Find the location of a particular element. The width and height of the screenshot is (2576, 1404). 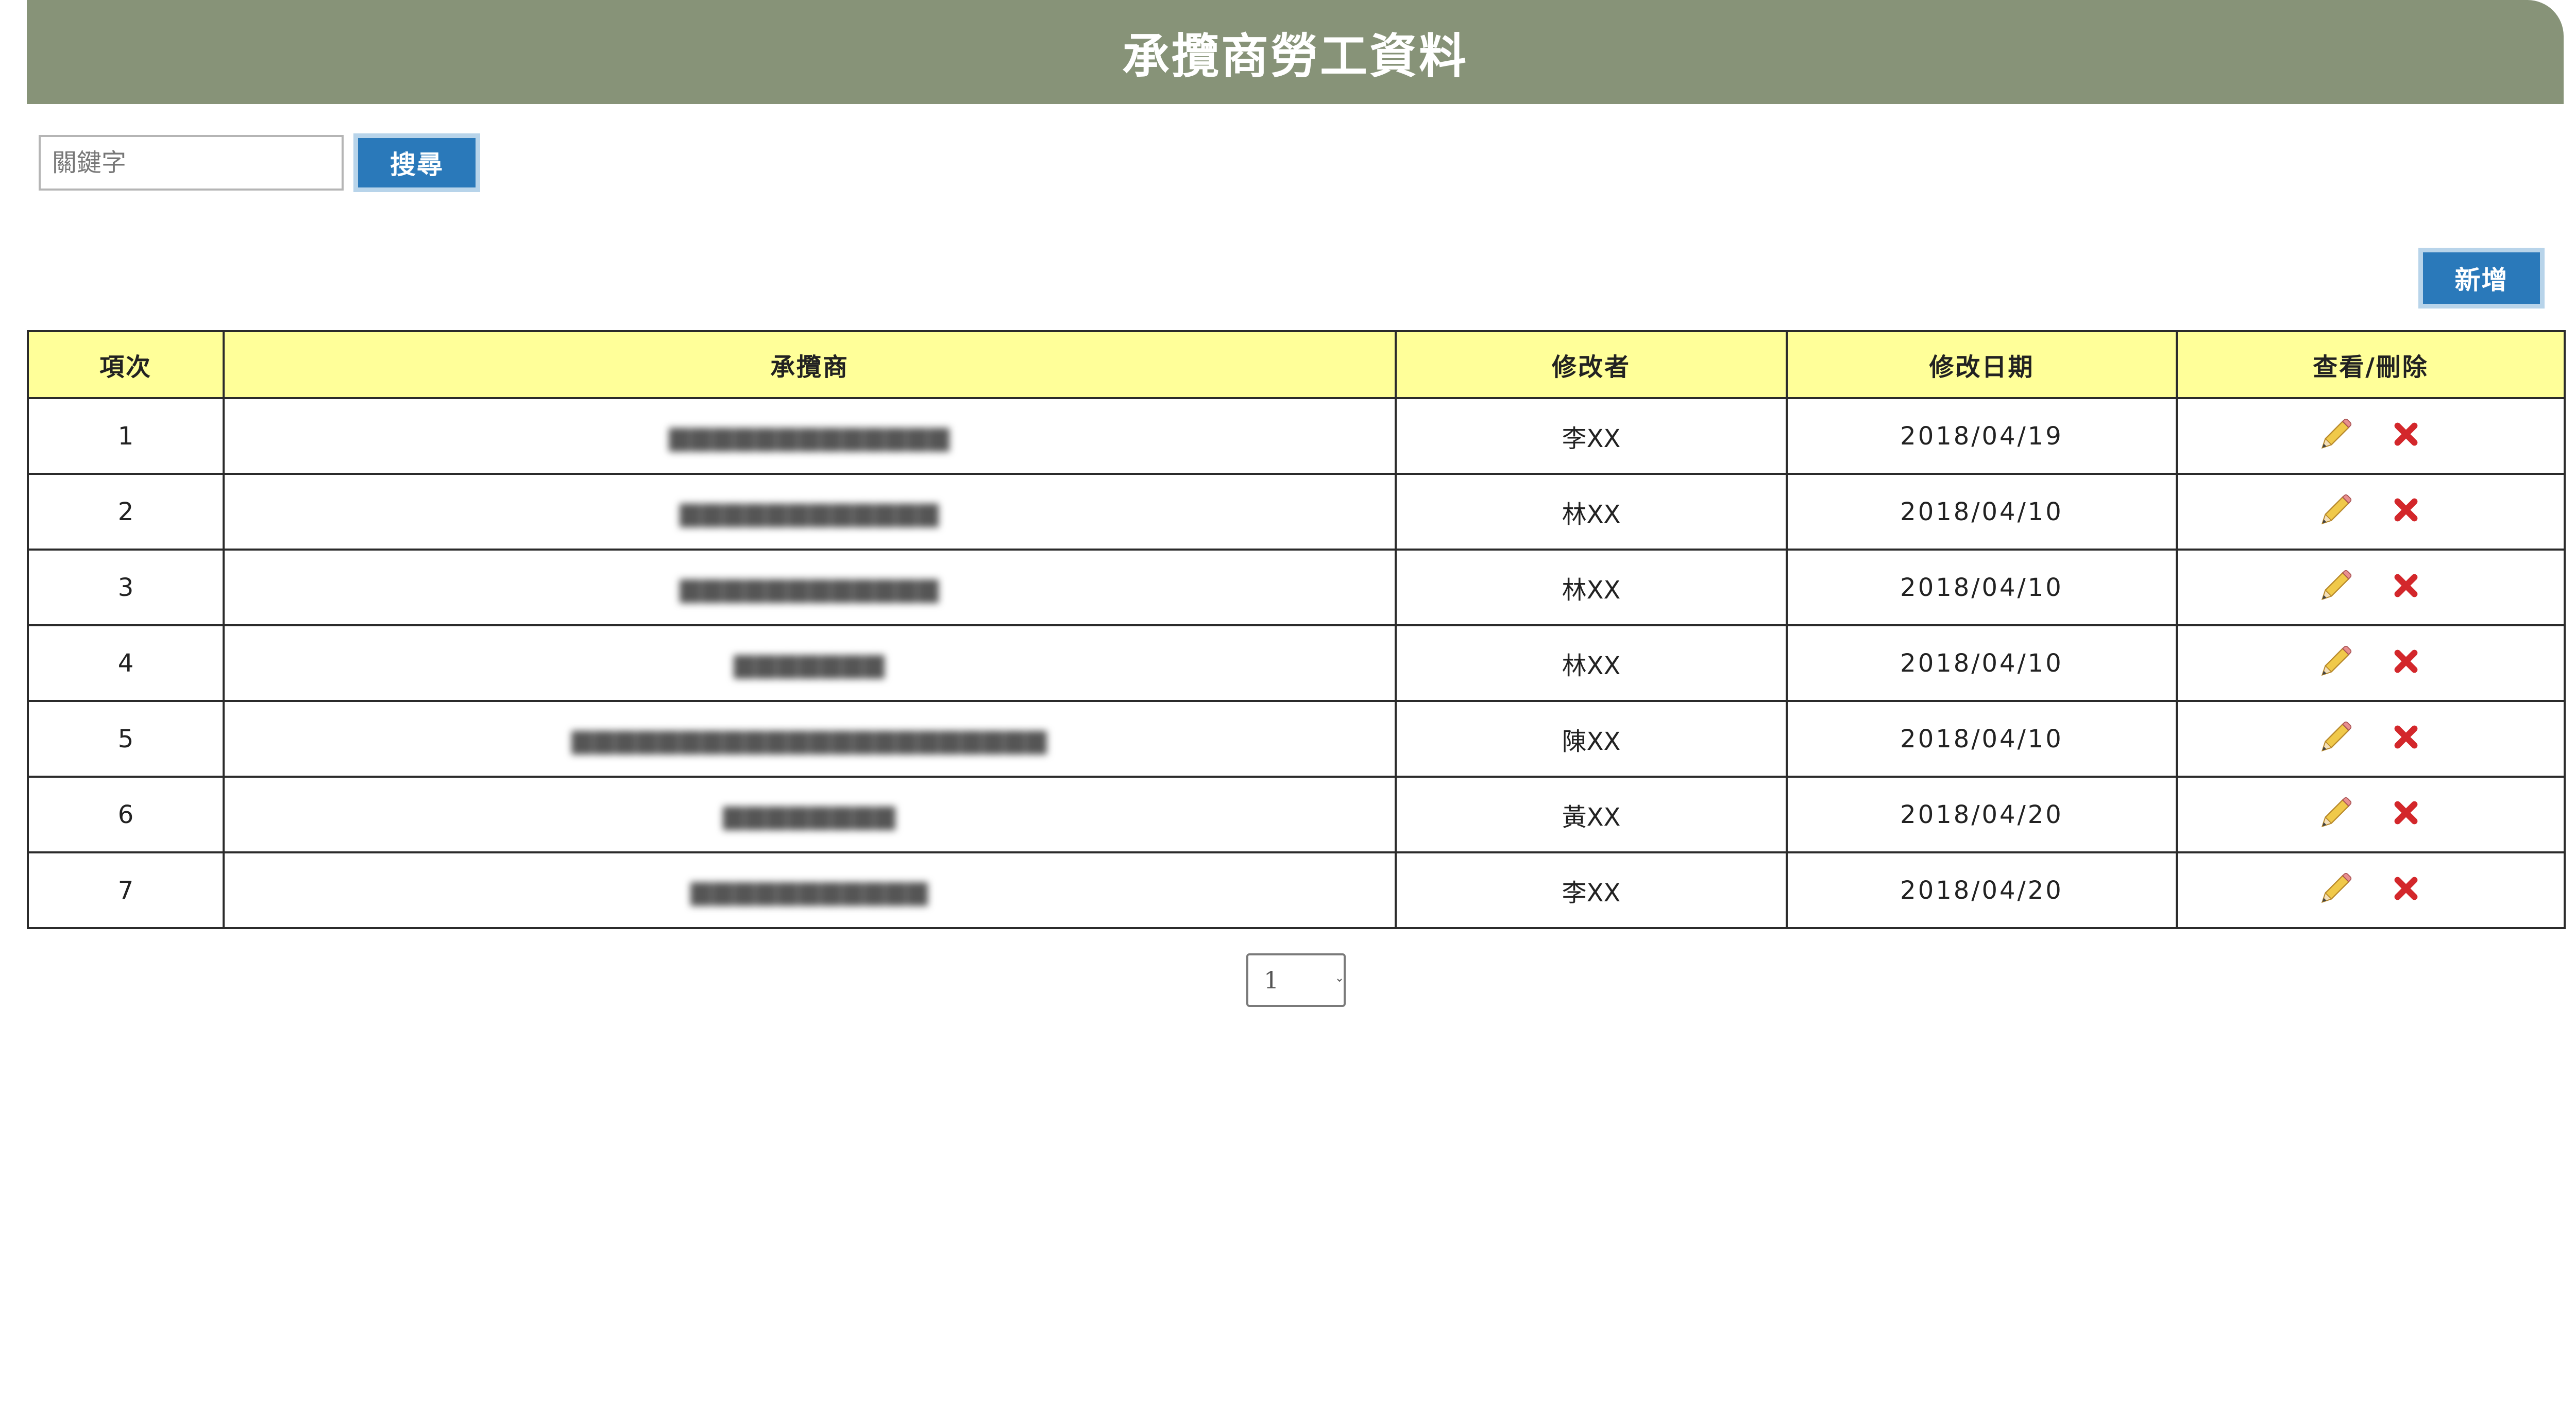

title-bar: 承攬商勞工資料 is located at coordinates (1295, 52).